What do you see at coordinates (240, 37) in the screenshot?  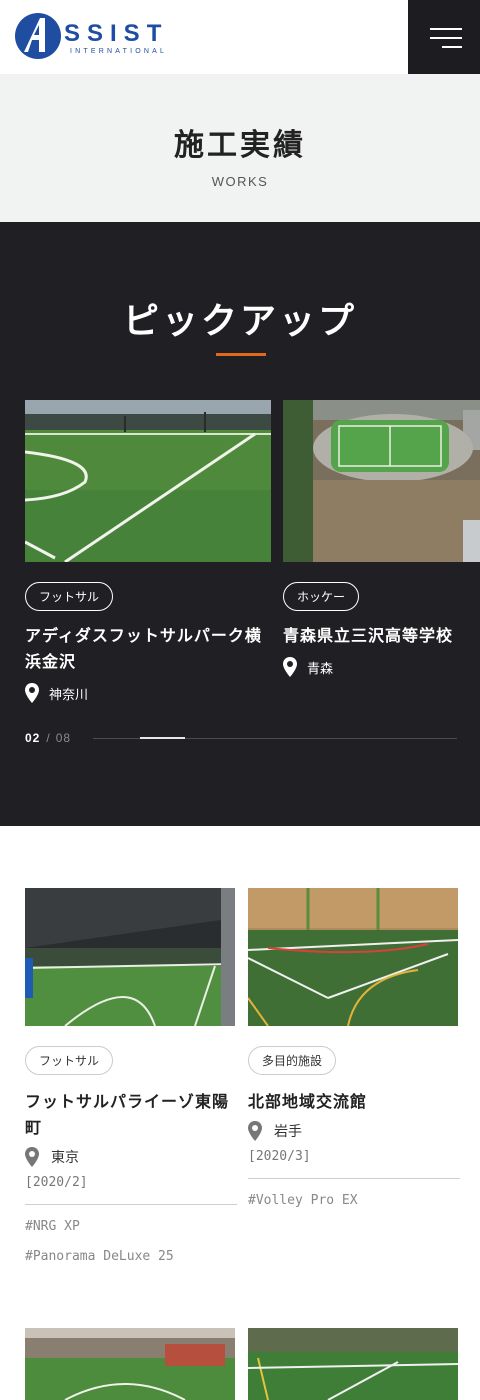 I see `site-header: SSIST INTERNATIONAL` at bounding box center [240, 37].